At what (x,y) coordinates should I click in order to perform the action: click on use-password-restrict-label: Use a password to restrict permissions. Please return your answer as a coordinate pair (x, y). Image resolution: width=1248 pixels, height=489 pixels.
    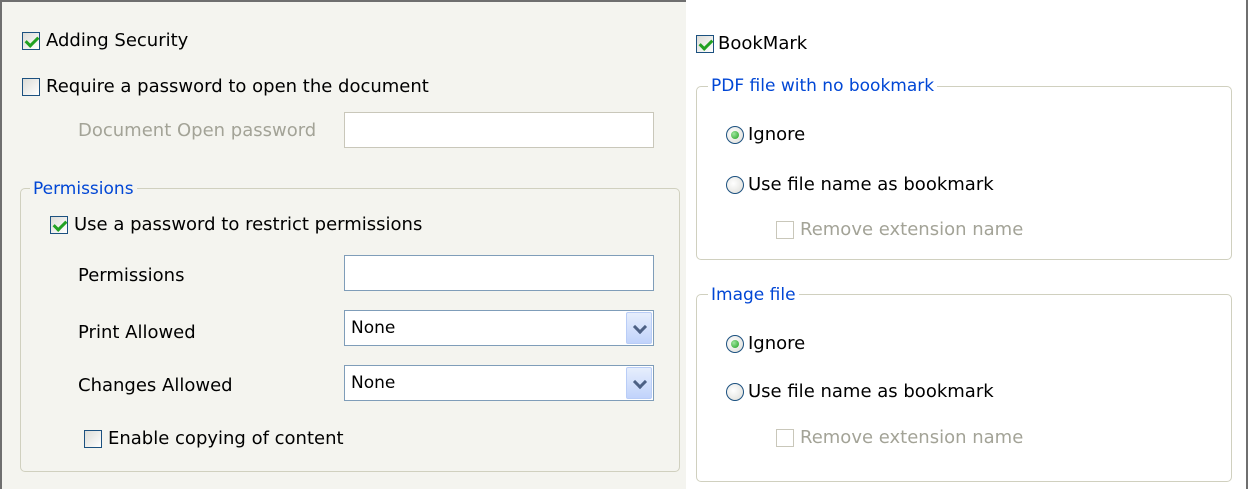
    Looking at the image, I should click on (248, 224).